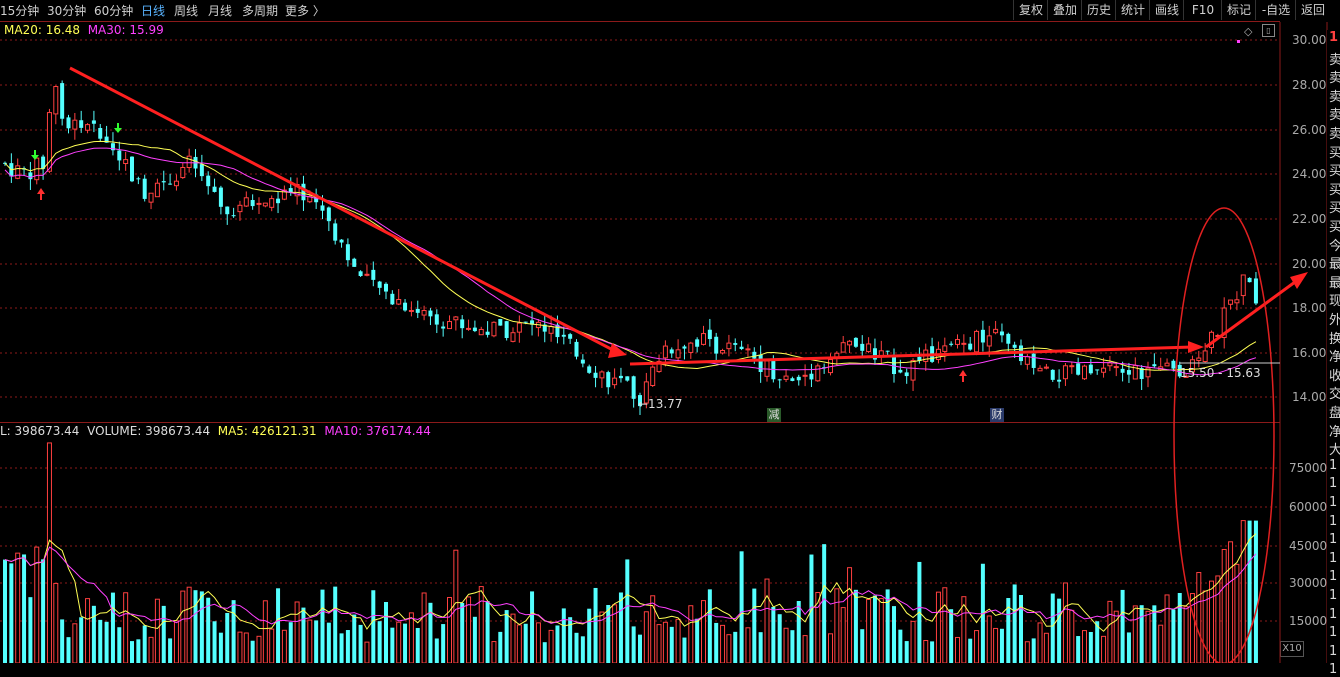 This screenshot has height=677, width=1340. I want to click on reduce-holding-badge: 减, so click(774, 415).